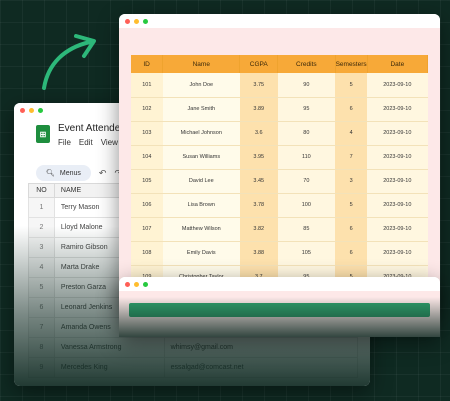 This screenshot has height=401, width=450. Describe the element at coordinates (259, 64) in the screenshot. I see `col-header-cgpa: CGPA` at that location.